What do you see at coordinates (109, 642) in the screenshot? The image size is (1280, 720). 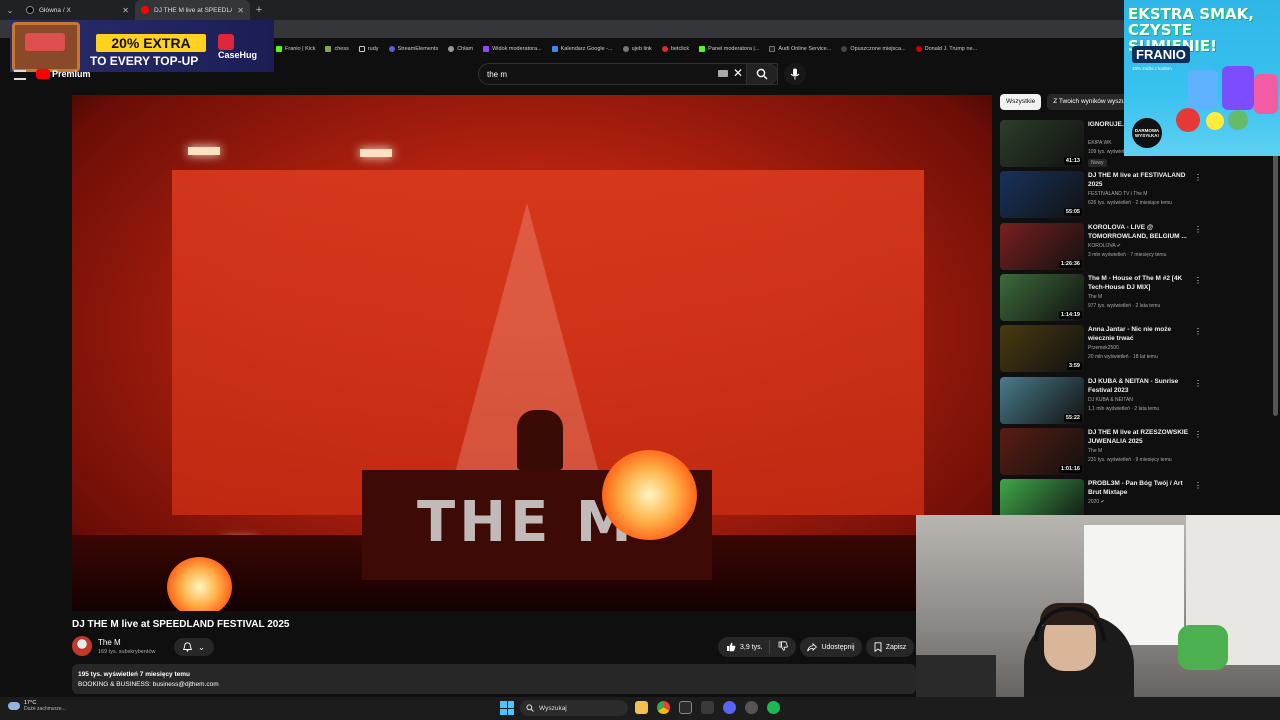 I see `channel-name: The M` at bounding box center [109, 642].